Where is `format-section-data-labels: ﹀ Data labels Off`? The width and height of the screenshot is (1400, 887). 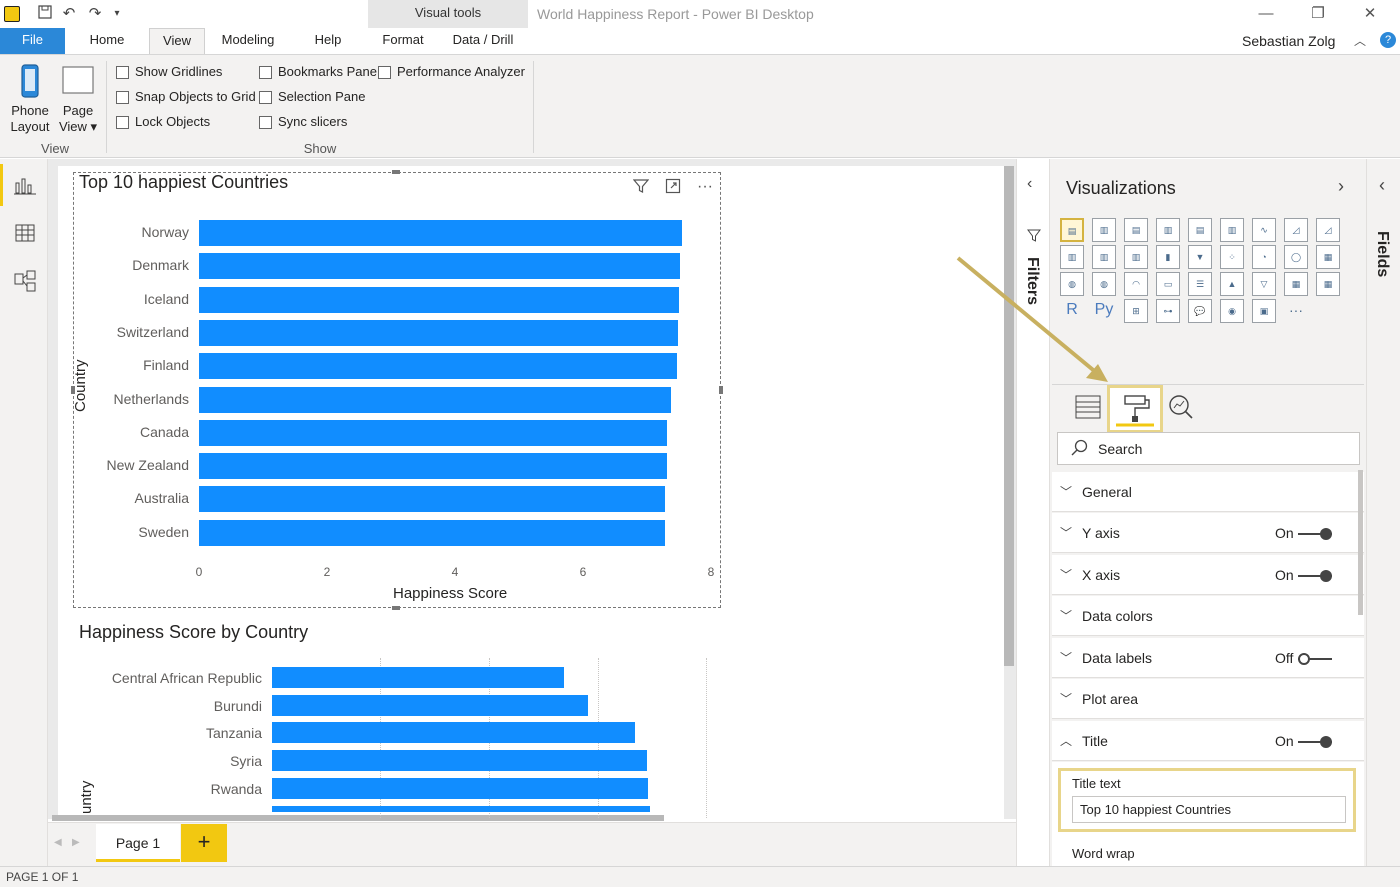
format-section-data-labels: ﹀ Data labels Off is located at coordinates (1208, 658).